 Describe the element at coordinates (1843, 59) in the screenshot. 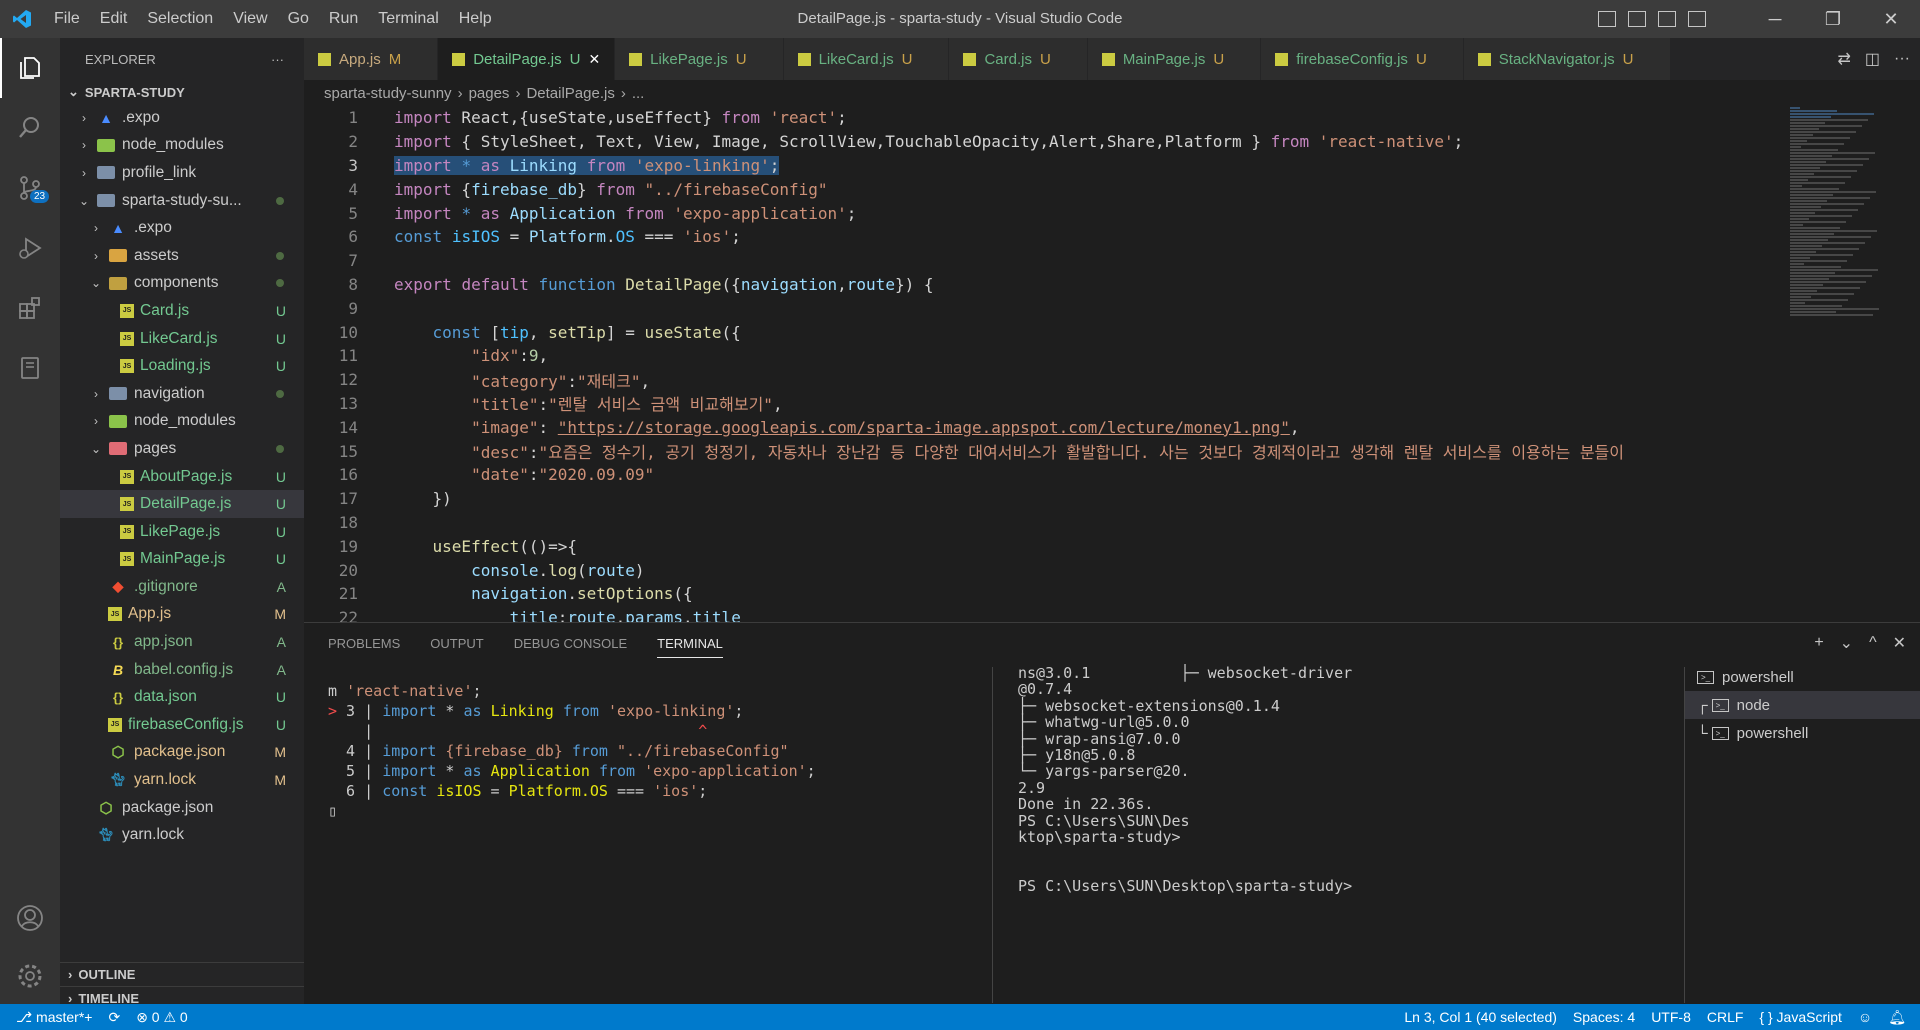

I see `open-changes-icon: ⇄` at that location.